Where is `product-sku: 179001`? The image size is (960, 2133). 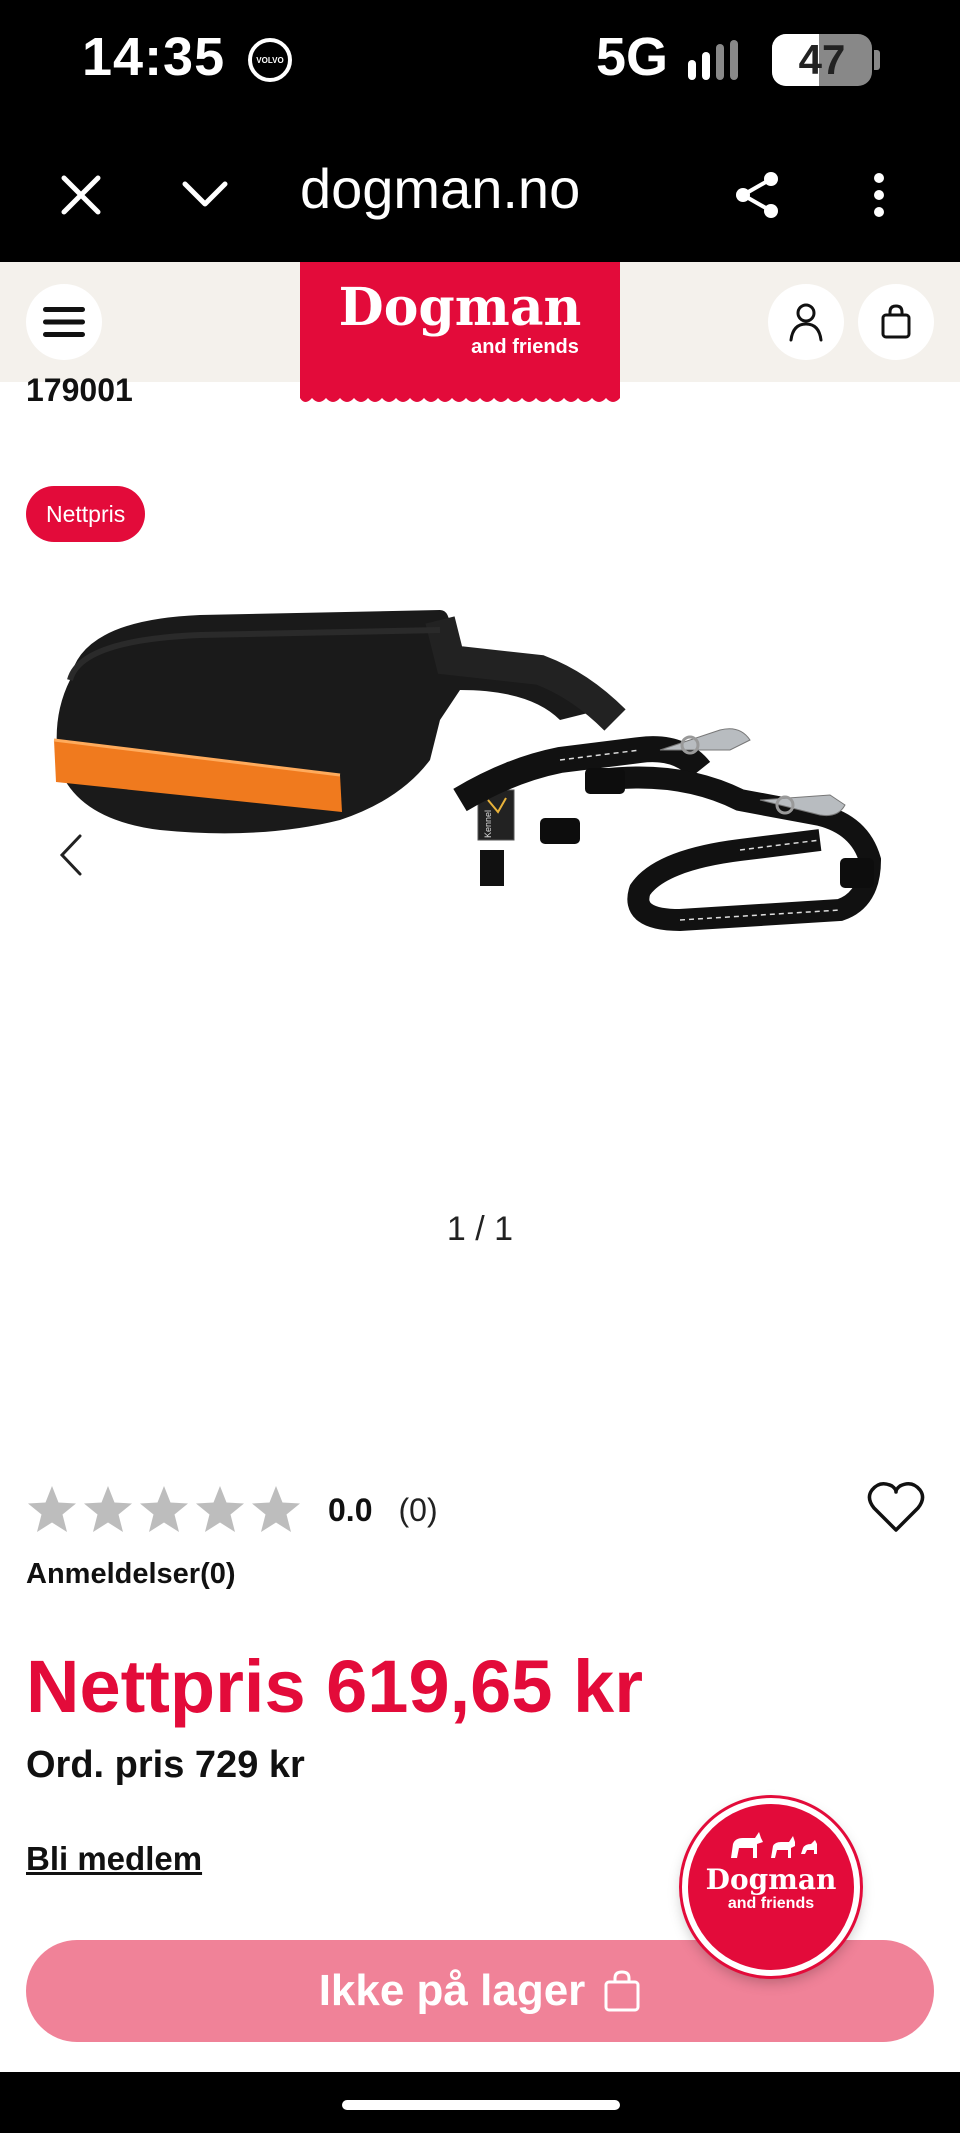 product-sku: 179001 is located at coordinates (79, 390).